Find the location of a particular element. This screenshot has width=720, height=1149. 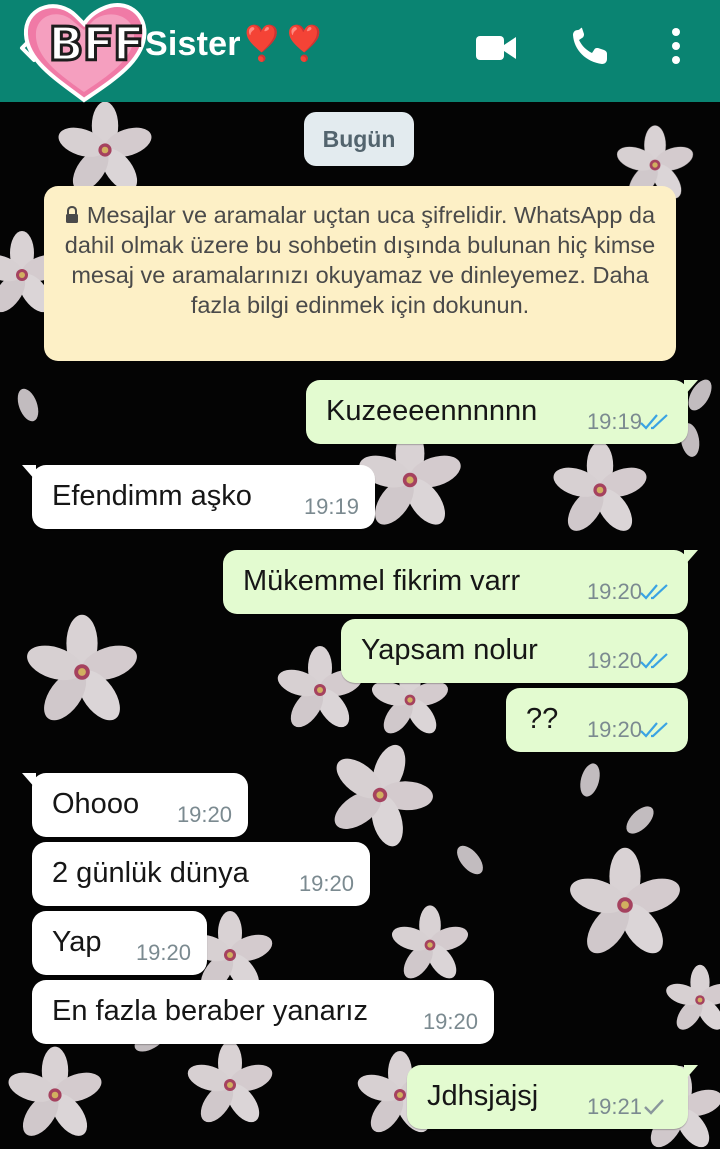

message-bubble: Efendimm aşko 19:19 is located at coordinates (198, 497).